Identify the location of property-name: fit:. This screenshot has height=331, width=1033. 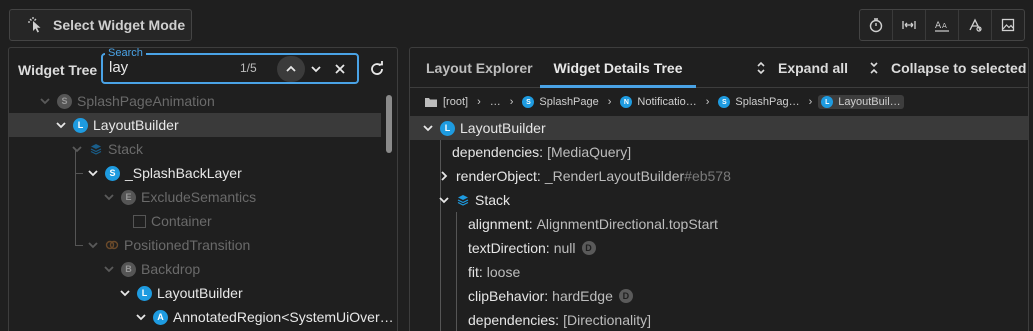
(475, 272).